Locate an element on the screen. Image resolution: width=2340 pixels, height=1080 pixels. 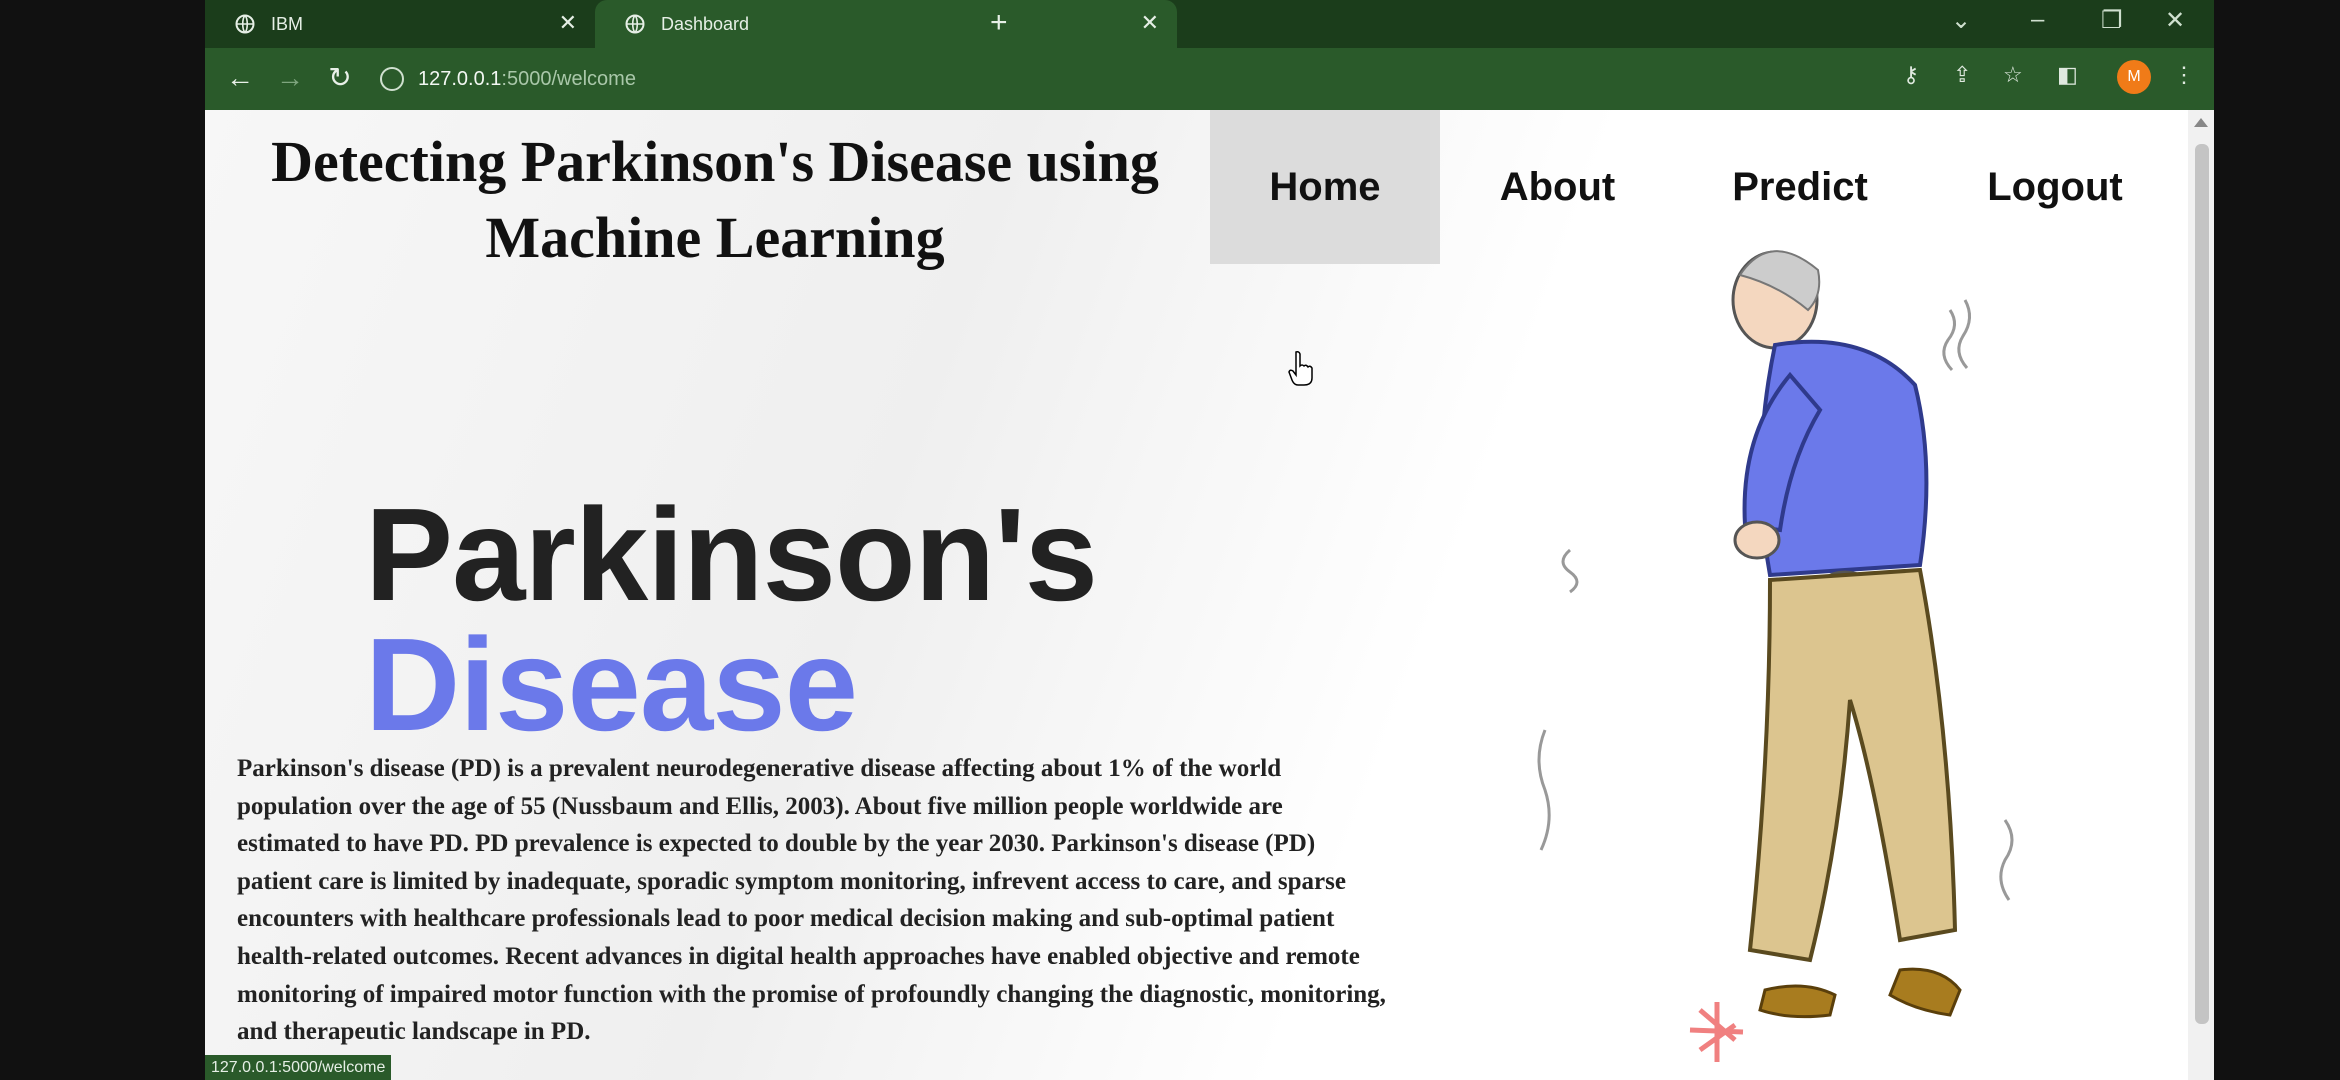
site-info-icon is located at coordinates (392, 79).